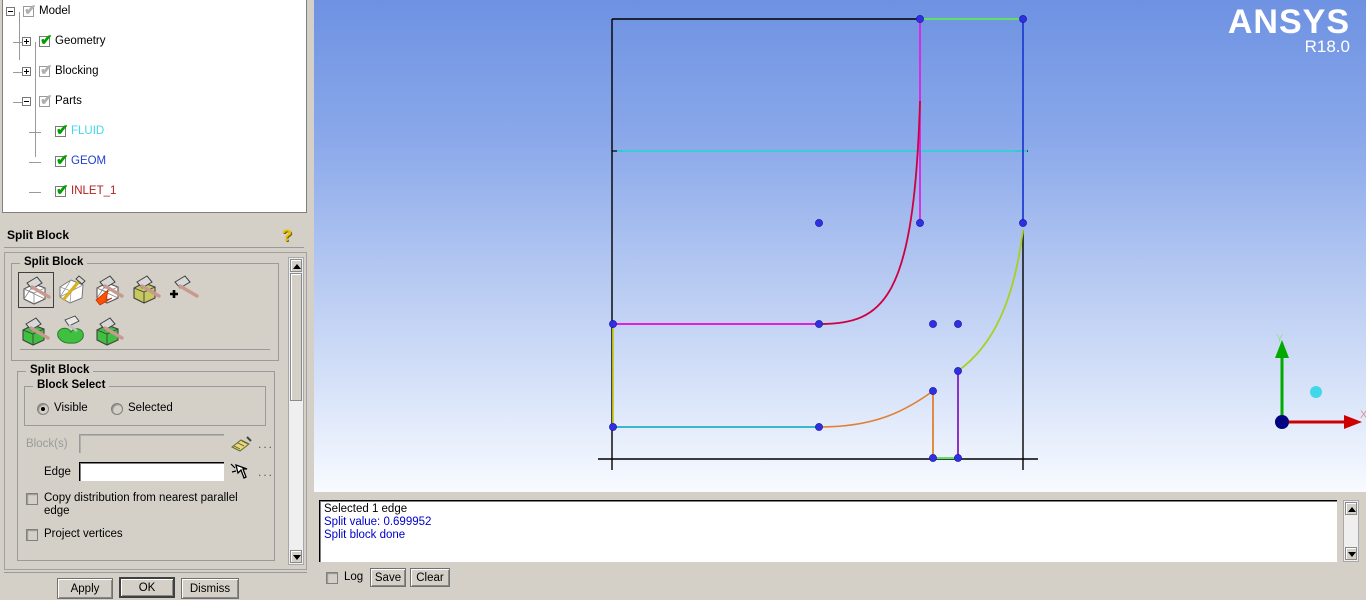 The width and height of the screenshot is (1366, 600). Describe the element at coordinates (32, 499) in the screenshot. I see `checkbox-copy-distribution` at that location.